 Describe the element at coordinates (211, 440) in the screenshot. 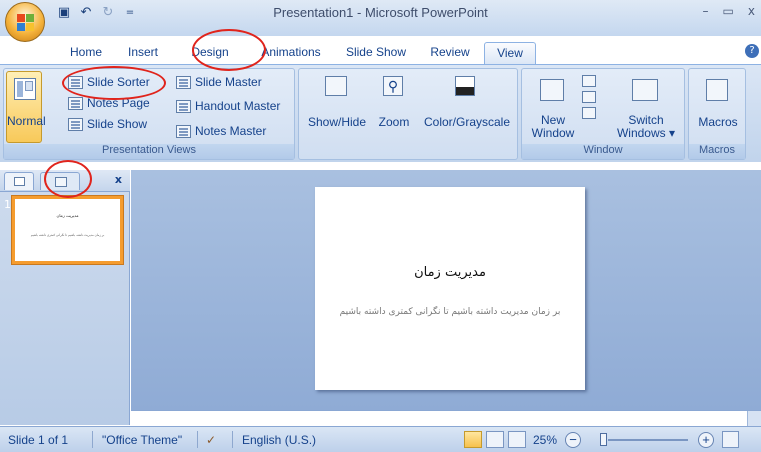

I see `spelling-check-icon: ✓` at that location.